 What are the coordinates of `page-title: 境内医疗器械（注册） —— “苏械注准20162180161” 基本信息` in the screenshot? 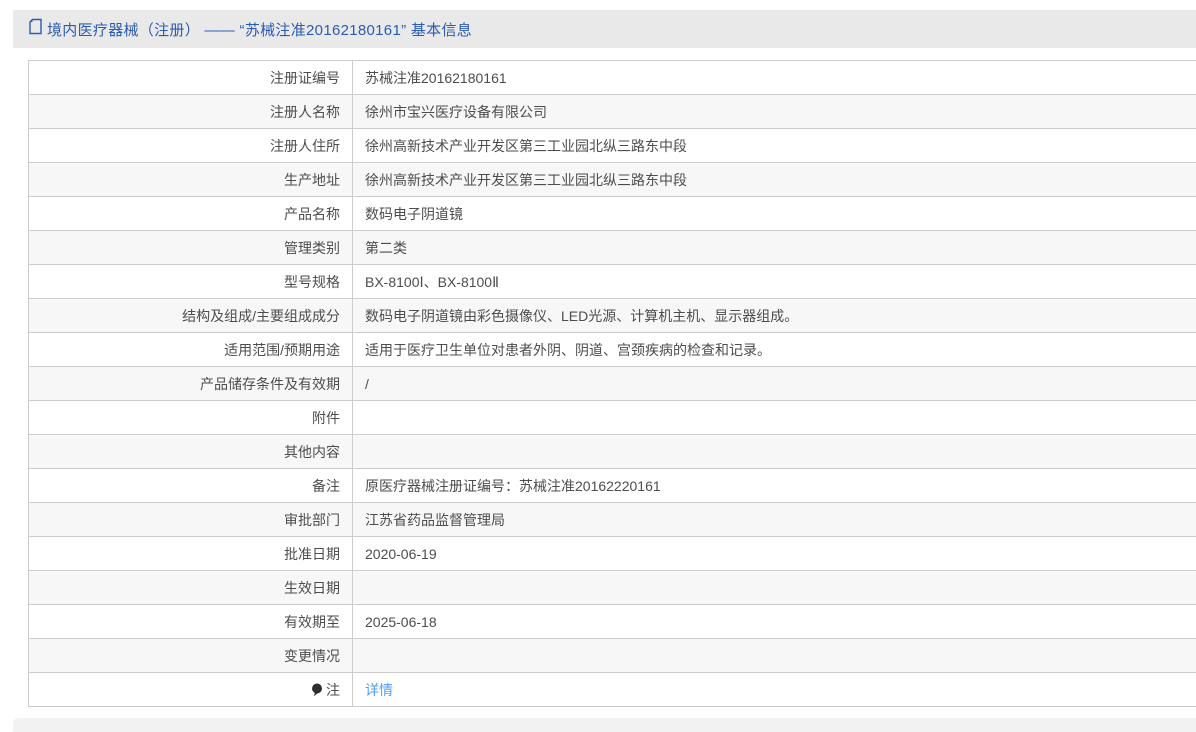 It's located at (260, 30).